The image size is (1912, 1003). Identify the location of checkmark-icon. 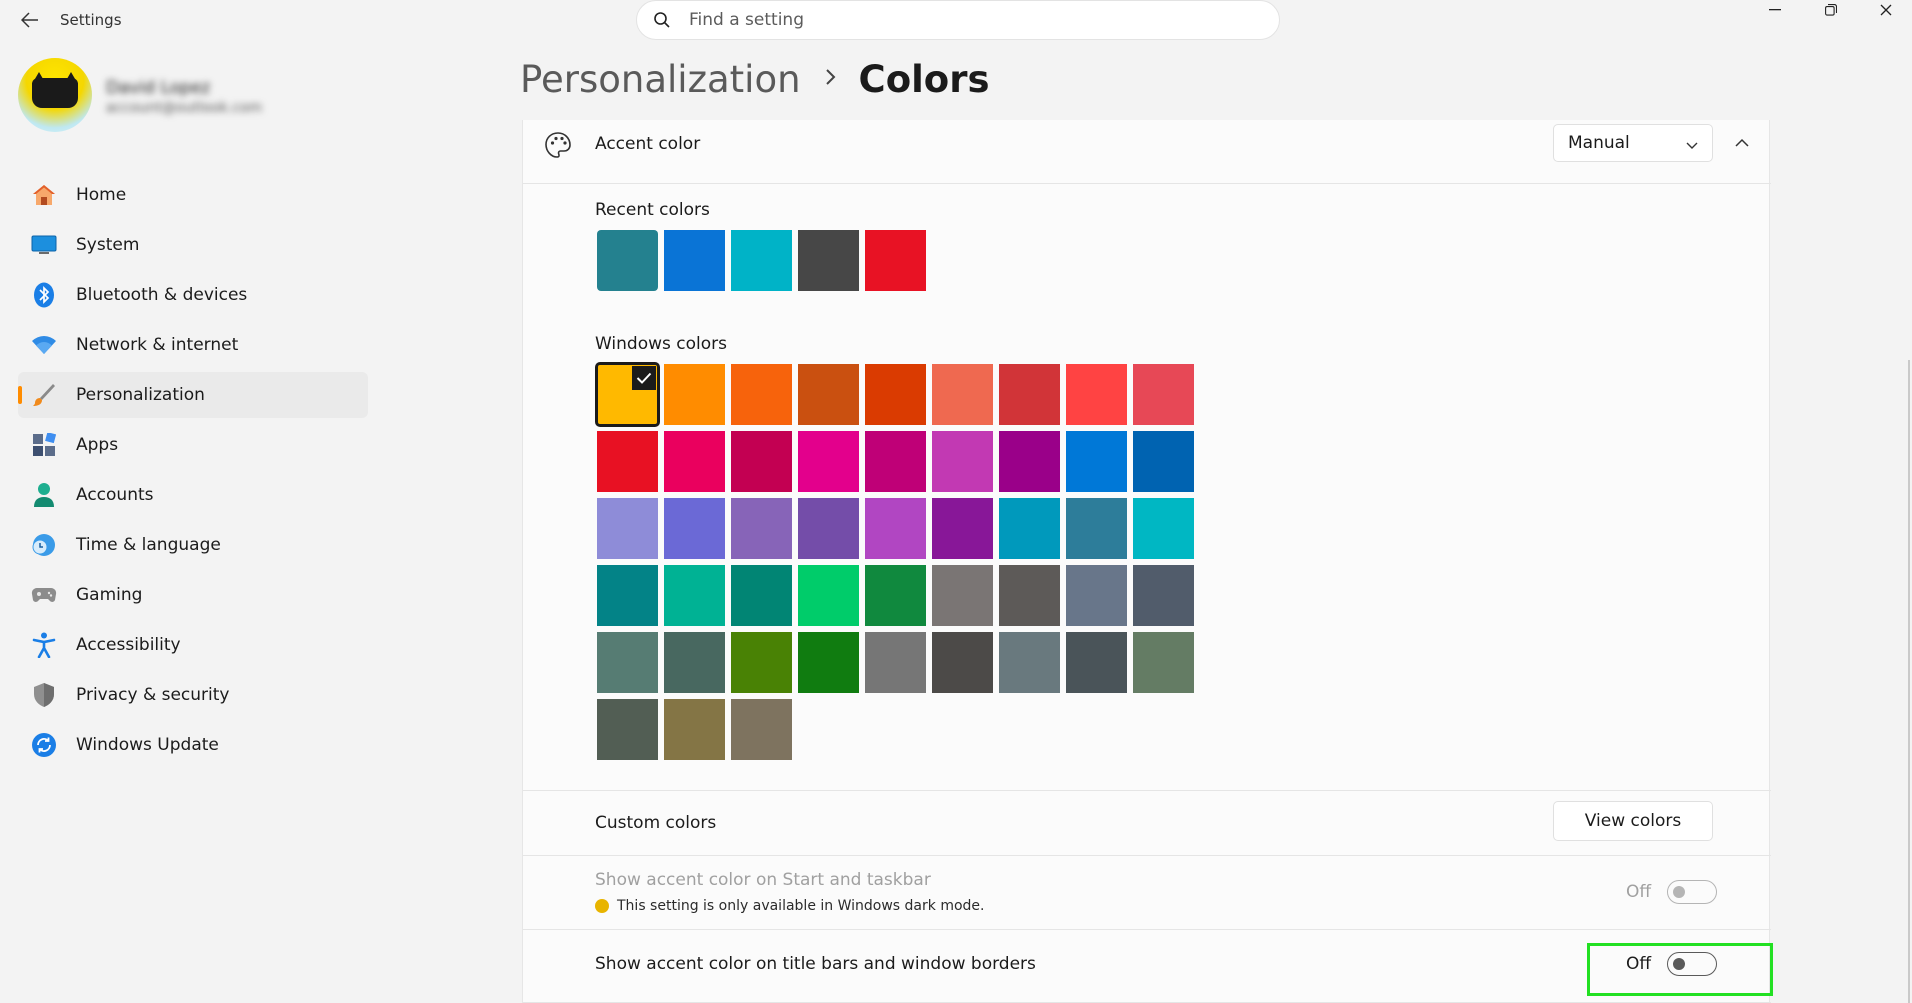
(644, 378).